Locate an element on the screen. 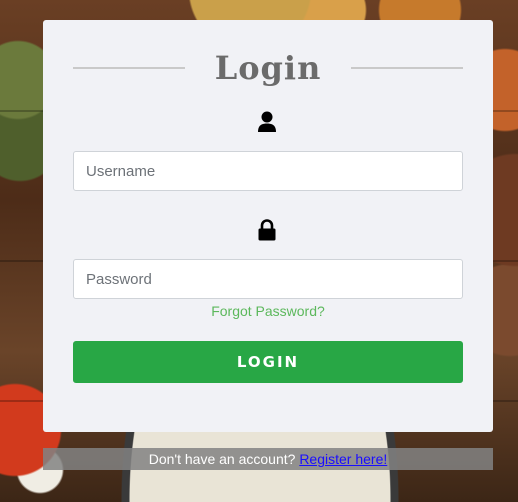 Image resolution: width=518 pixels, height=502 pixels. username-input is located at coordinates (268, 171).